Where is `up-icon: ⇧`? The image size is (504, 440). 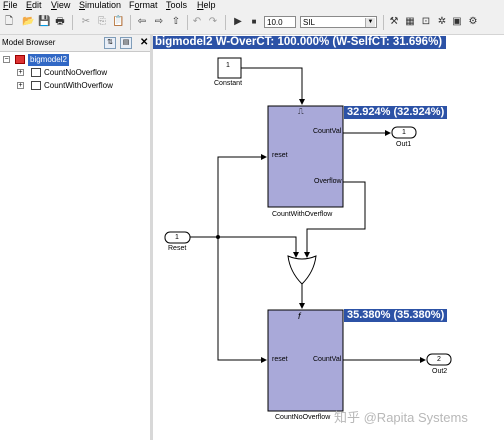
up-icon: ⇧ is located at coordinates (176, 22).